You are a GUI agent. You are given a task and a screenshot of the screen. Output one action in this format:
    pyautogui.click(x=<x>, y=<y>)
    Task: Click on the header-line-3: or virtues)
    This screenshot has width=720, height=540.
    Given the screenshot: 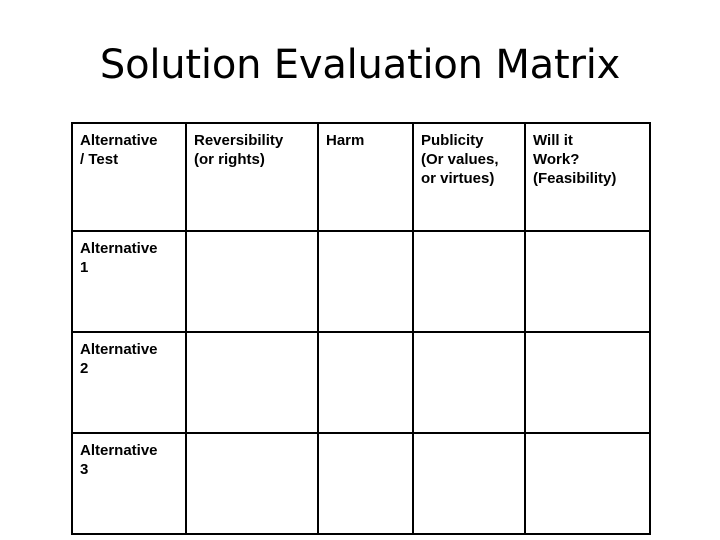 What is the action you would take?
    pyautogui.click(x=458, y=178)
    